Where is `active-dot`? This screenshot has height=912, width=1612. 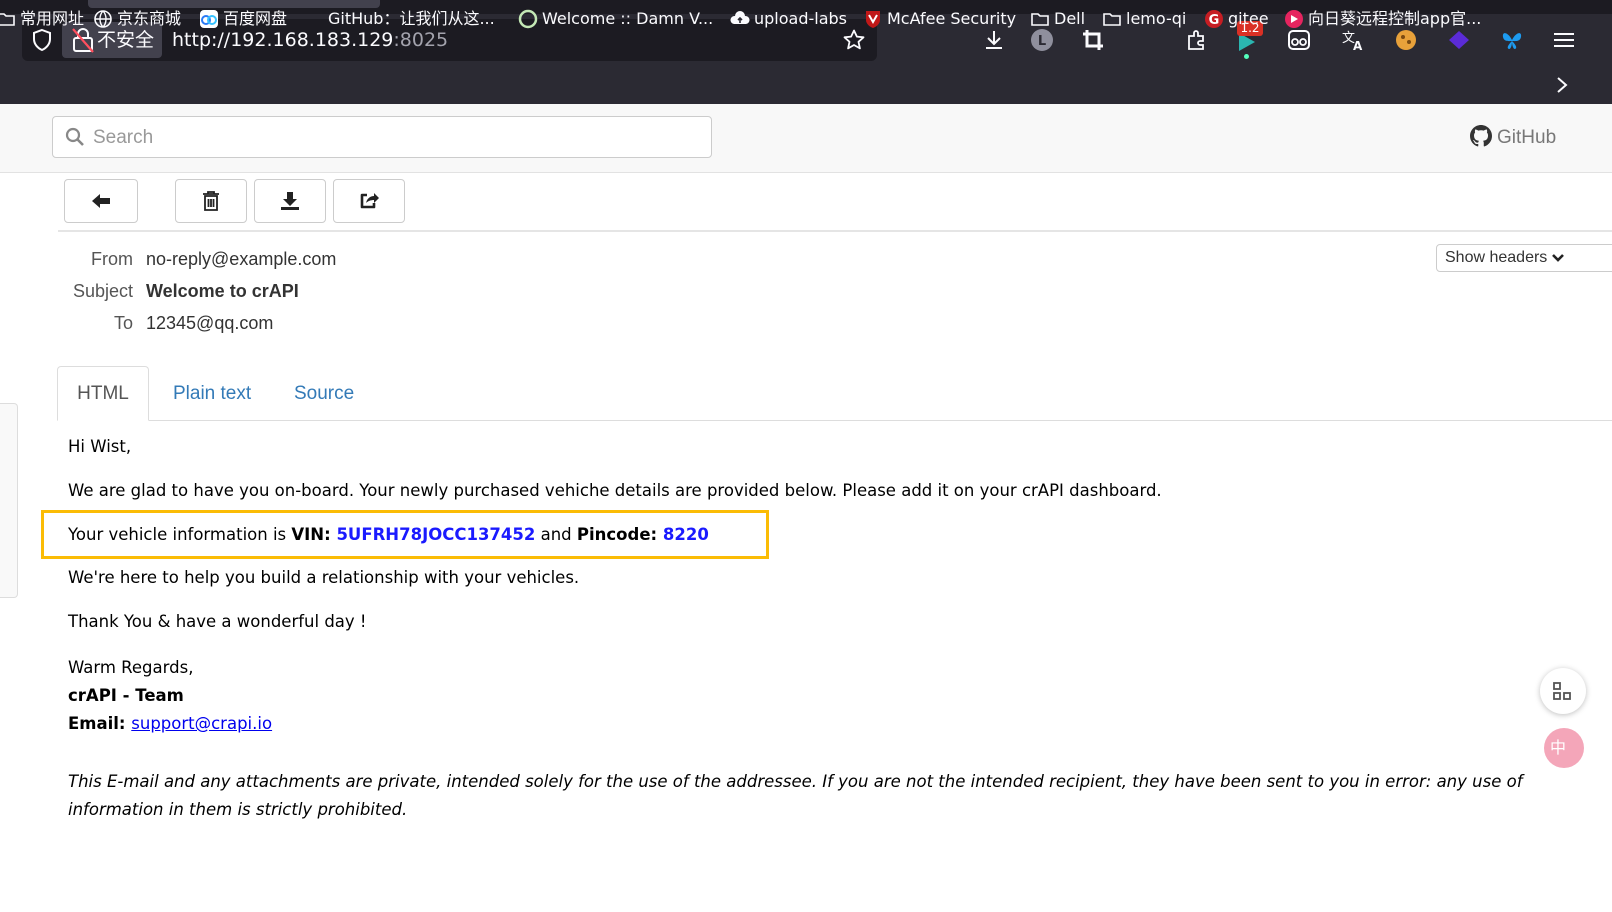 active-dot is located at coordinates (1246, 56).